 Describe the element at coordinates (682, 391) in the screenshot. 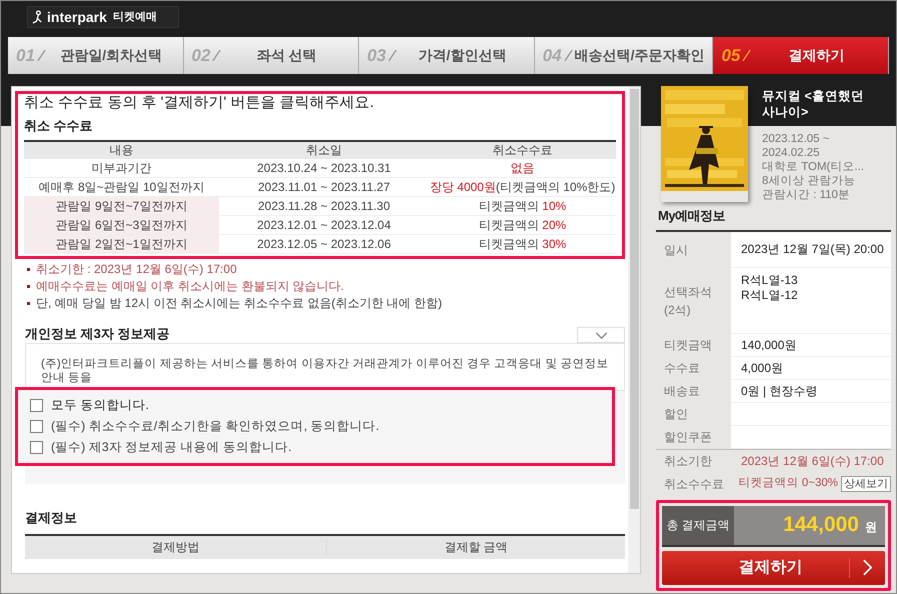

I see `row-label: 배송료` at that location.